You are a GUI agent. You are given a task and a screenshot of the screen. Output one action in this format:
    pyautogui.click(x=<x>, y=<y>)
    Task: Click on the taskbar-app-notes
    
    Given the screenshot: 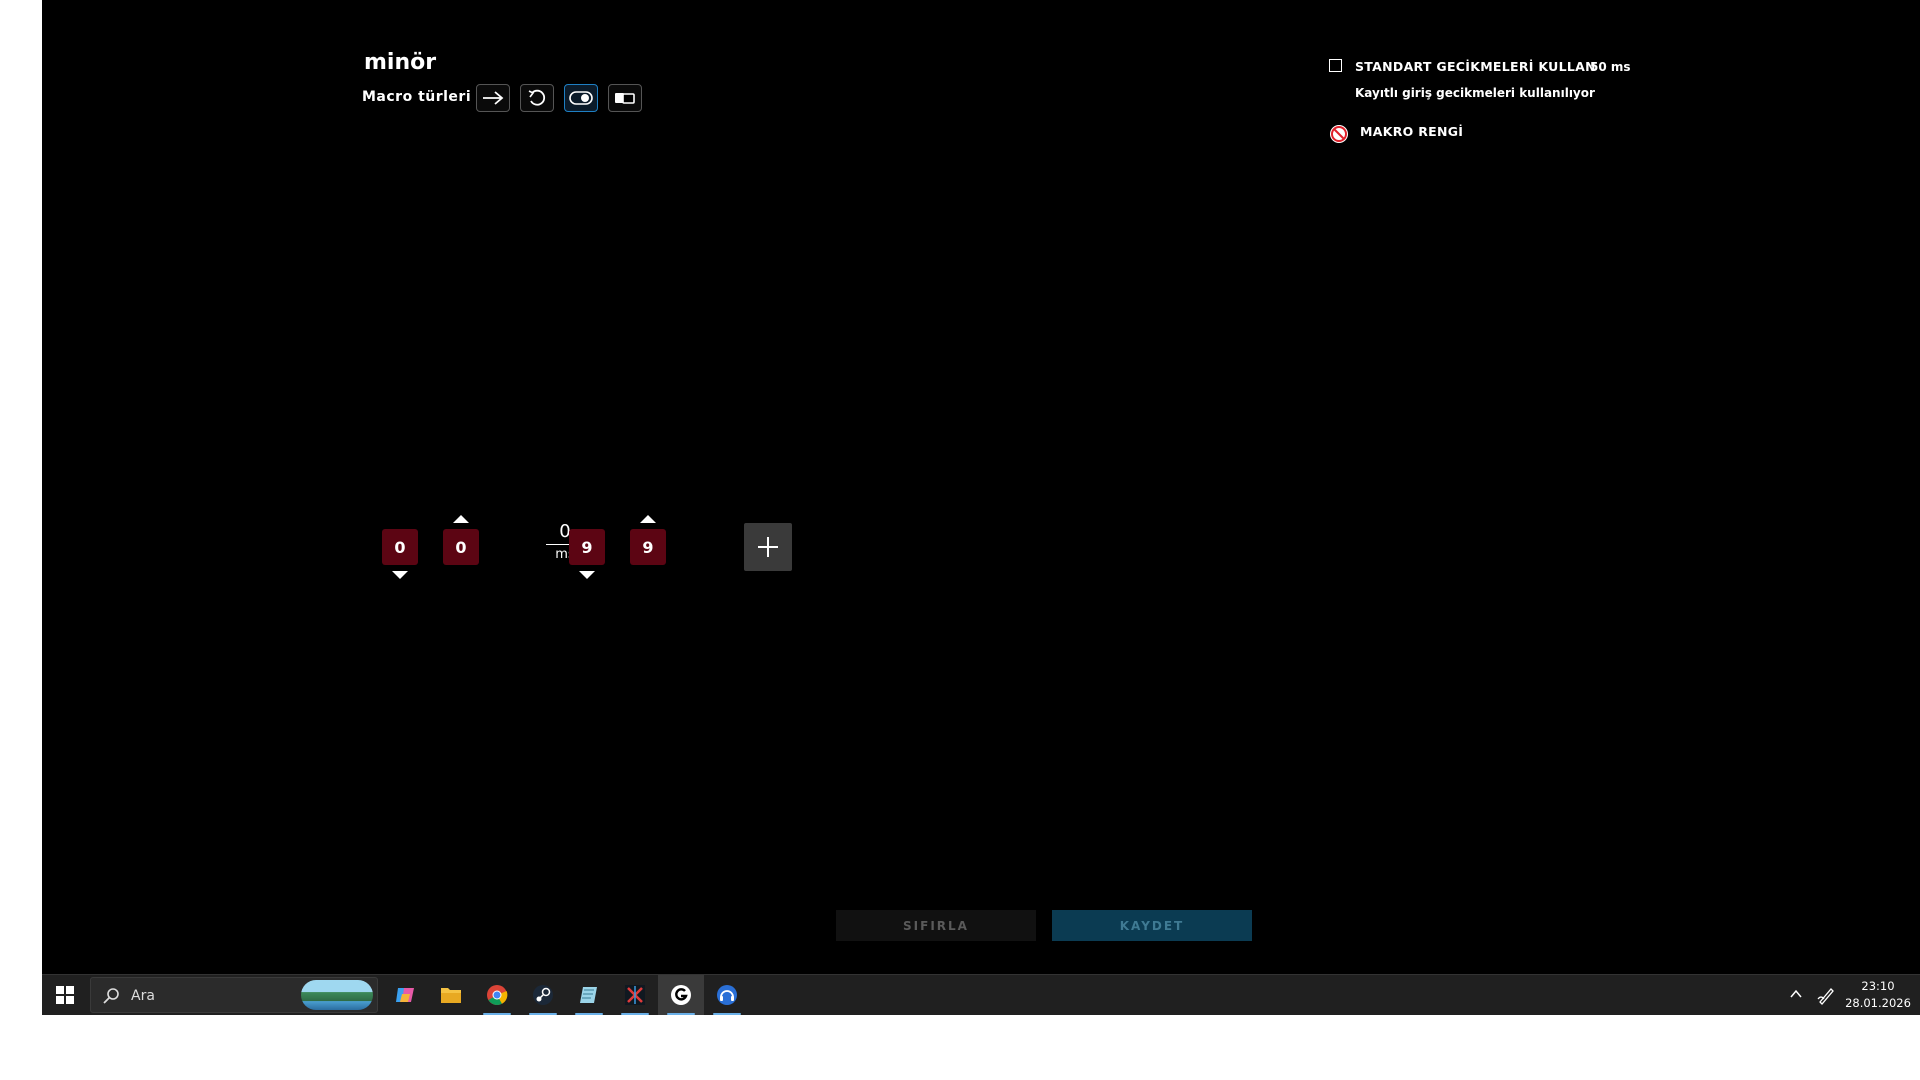 What is the action you would take?
    pyautogui.click(x=589, y=995)
    